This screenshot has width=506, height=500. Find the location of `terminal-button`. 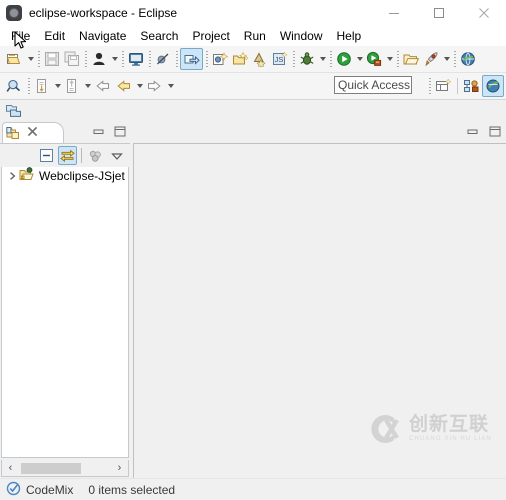

terminal-button is located at coordinates (136, 59).